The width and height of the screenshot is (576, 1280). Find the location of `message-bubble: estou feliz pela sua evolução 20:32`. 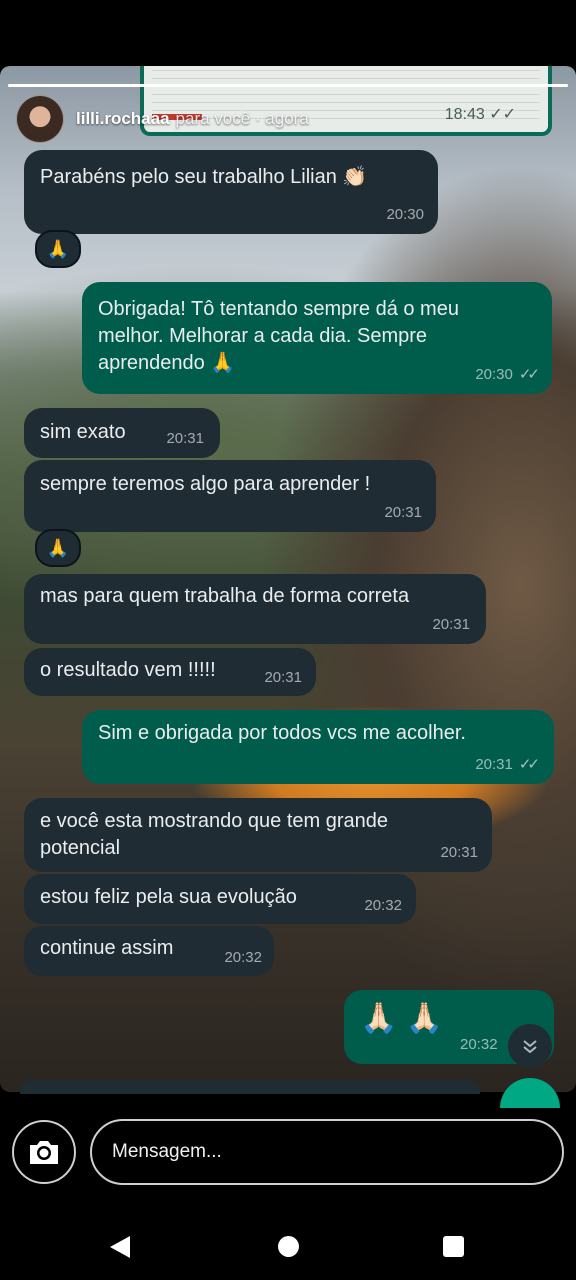

message-bubble: estou feliz pela sua evolução 20:32 is located at coordinates (220, 899).